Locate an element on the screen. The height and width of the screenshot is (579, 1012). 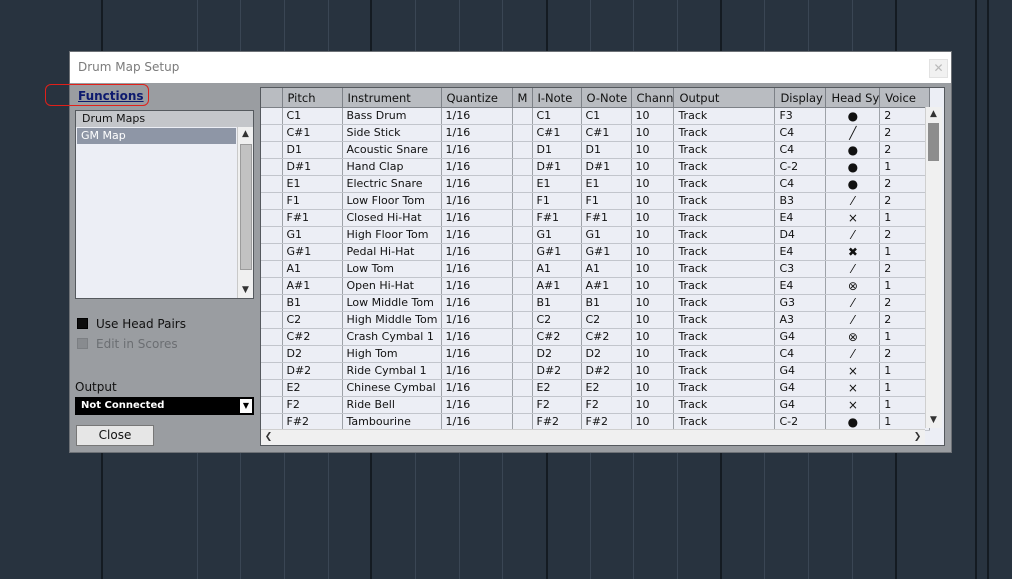
table-row: D#1 Hand Clap 1/16 D#1 D#1 10 Track C-2 ● 1 is located at coordinates (596, 167).